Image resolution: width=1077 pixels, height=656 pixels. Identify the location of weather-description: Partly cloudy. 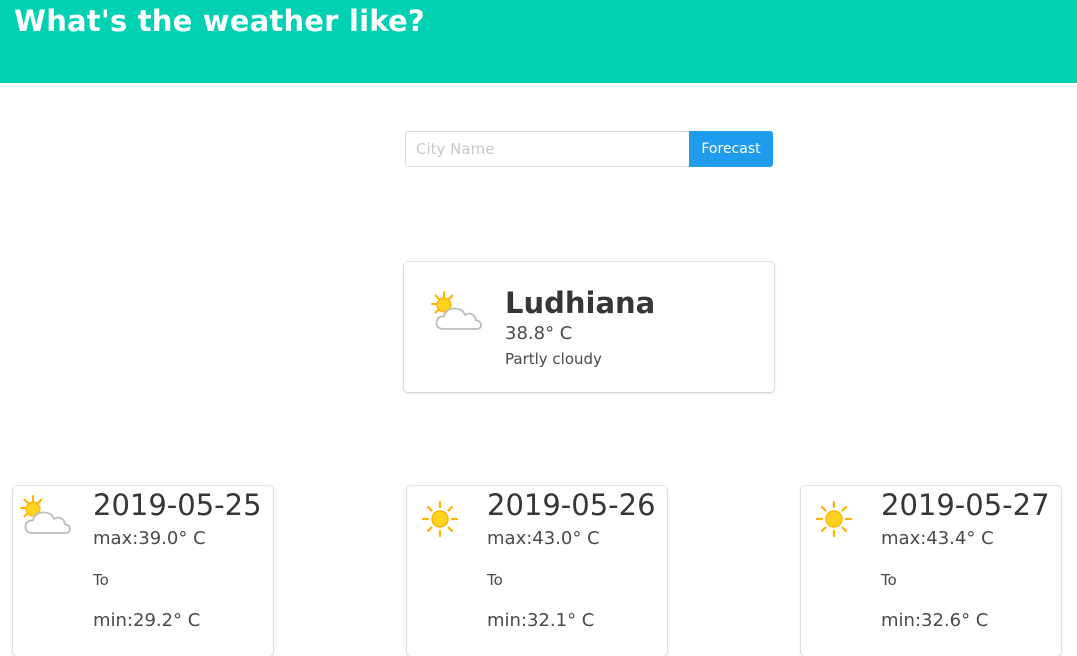
(553, 359).